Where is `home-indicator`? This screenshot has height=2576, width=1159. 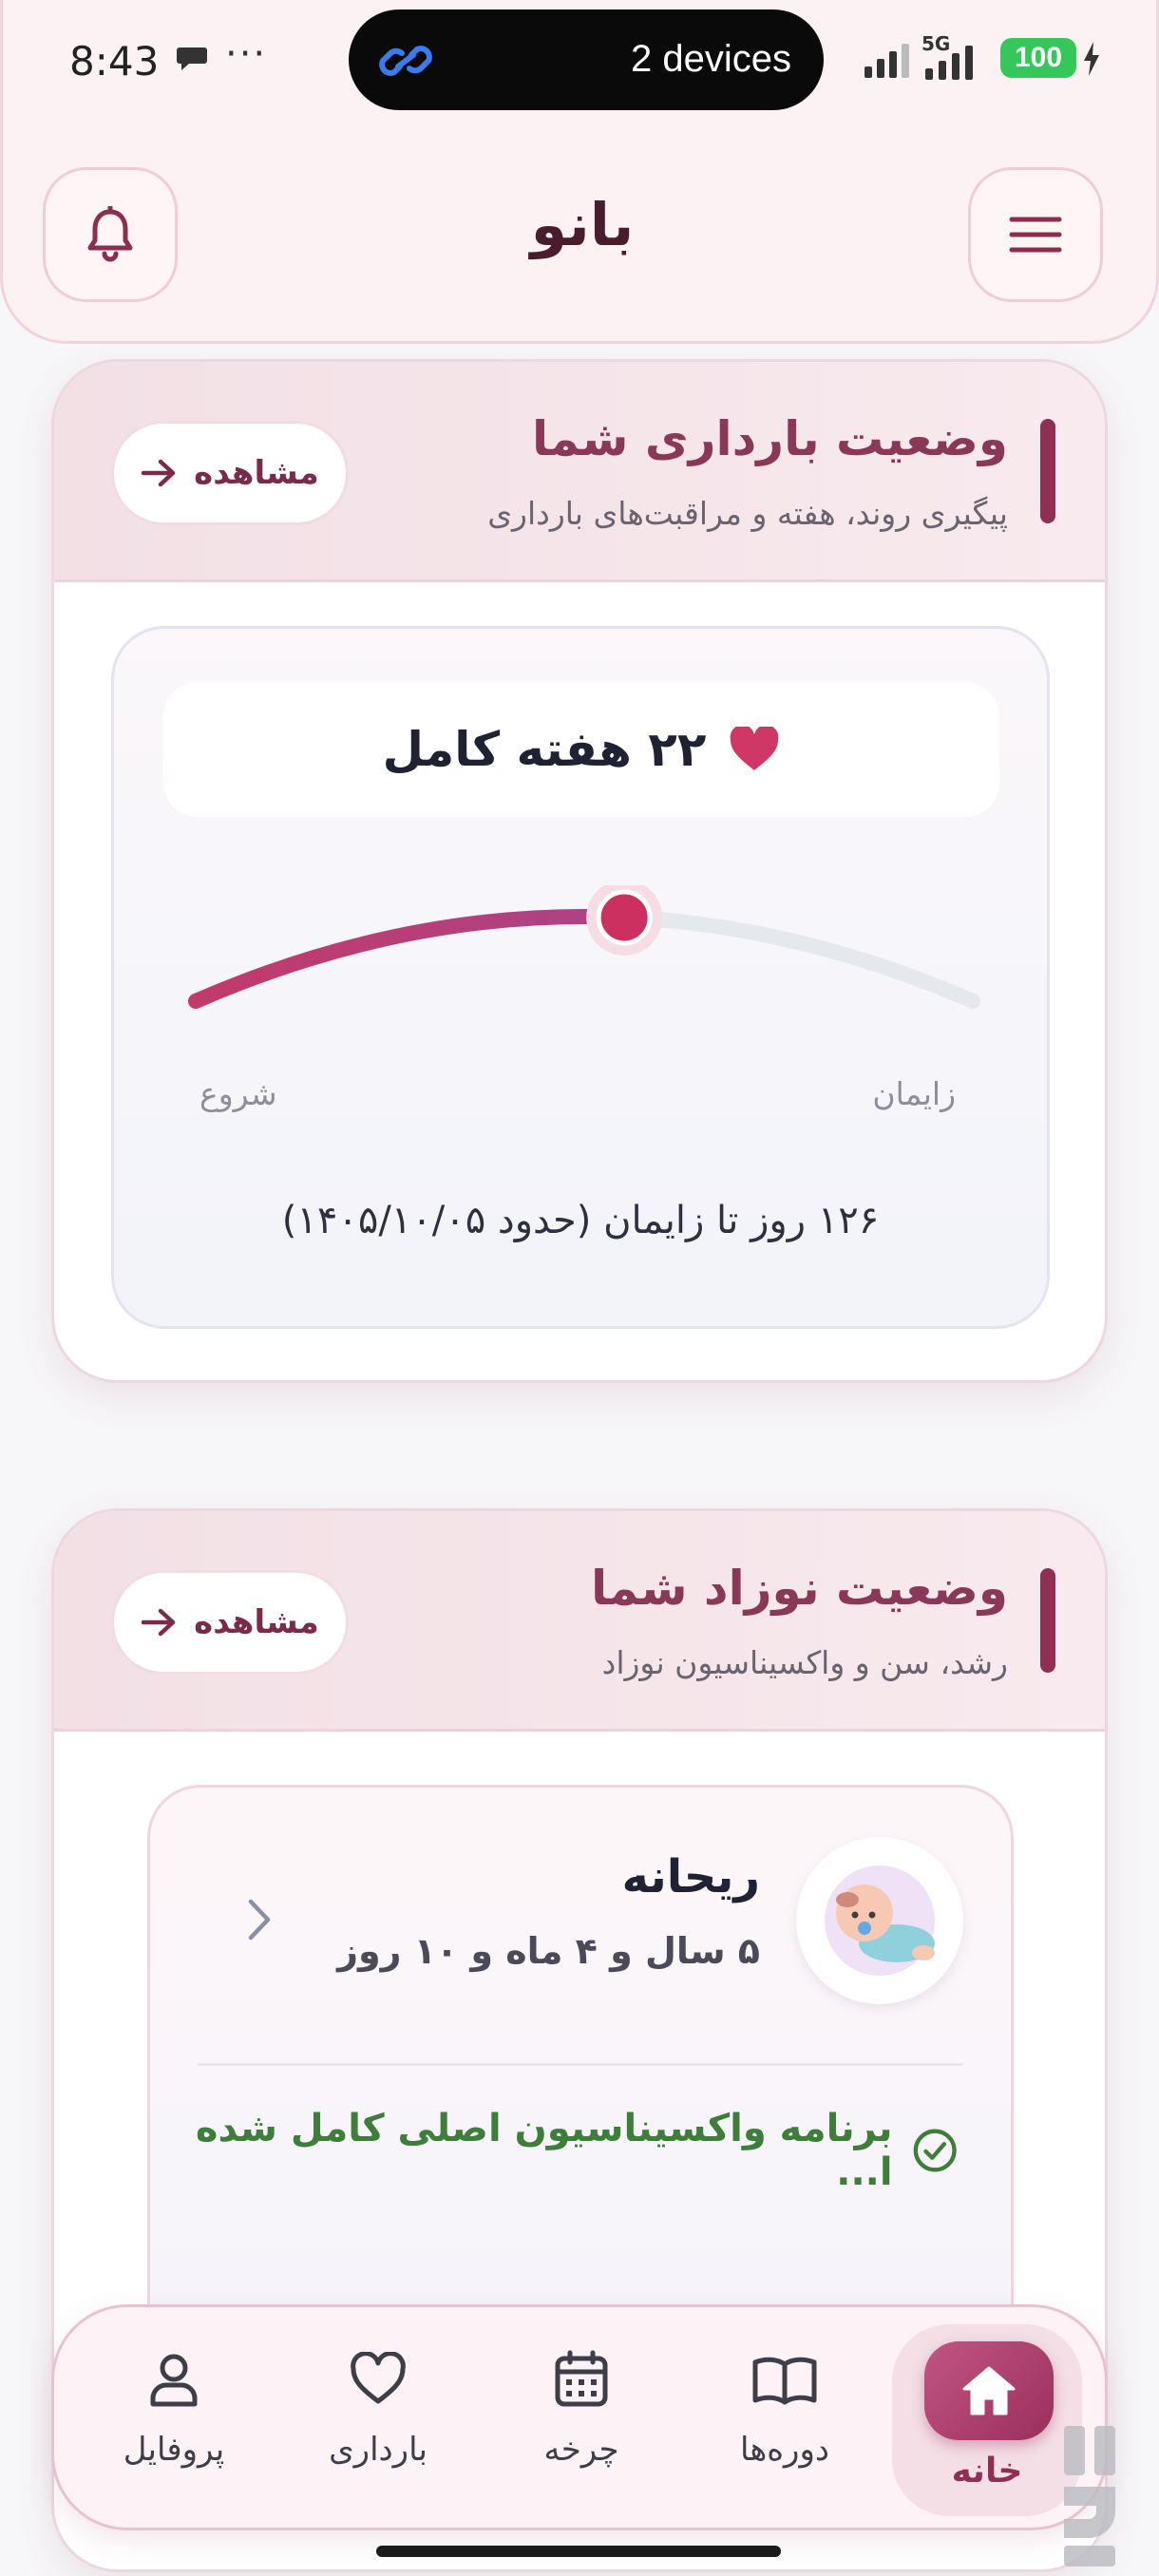
home-indicator is located at coordinates (578, 2551).